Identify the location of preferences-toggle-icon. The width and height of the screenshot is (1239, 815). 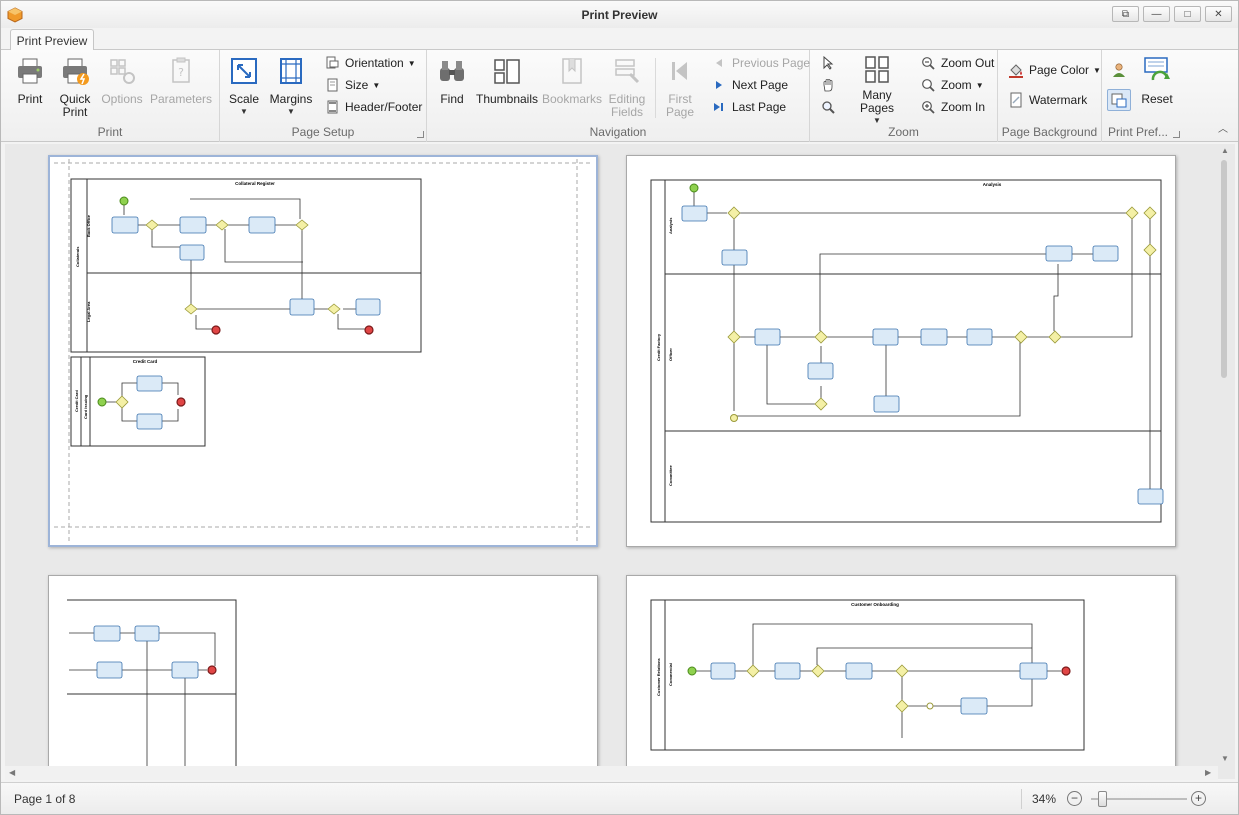
(1119, 100).